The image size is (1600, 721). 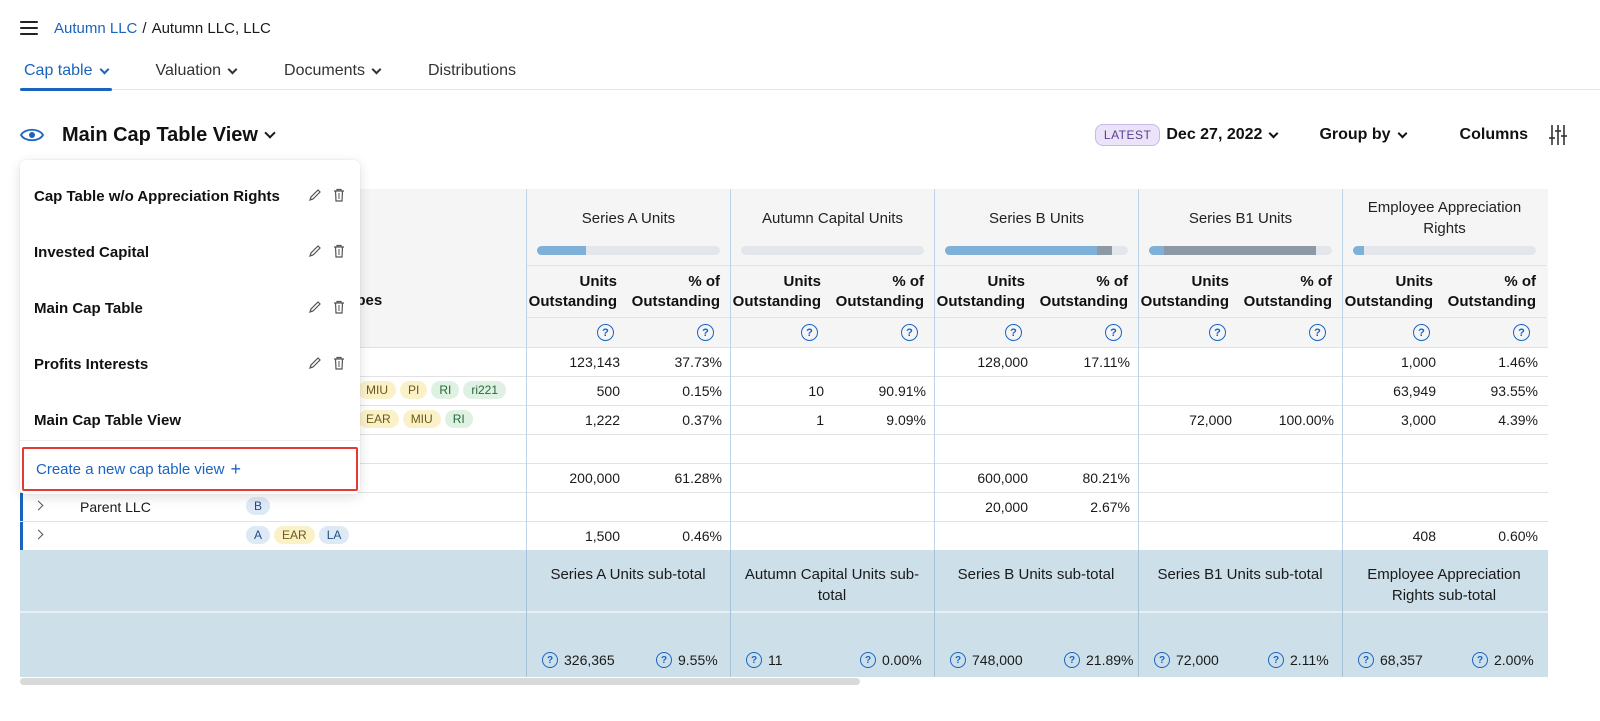 I want to click on breadcrumb-current: Autumn LLC, LLC, so click(x=211, y=28).